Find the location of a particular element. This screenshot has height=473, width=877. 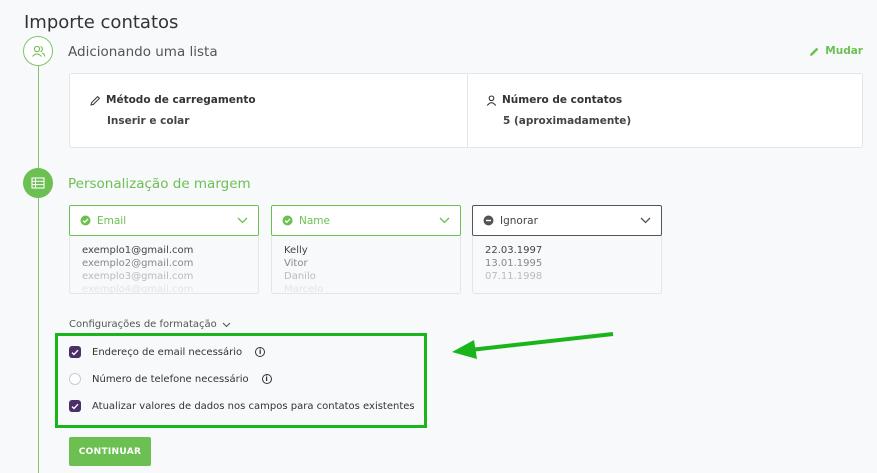

checkbox-email-required: Endereço de email necessário i is located at coordinates (167, 352).